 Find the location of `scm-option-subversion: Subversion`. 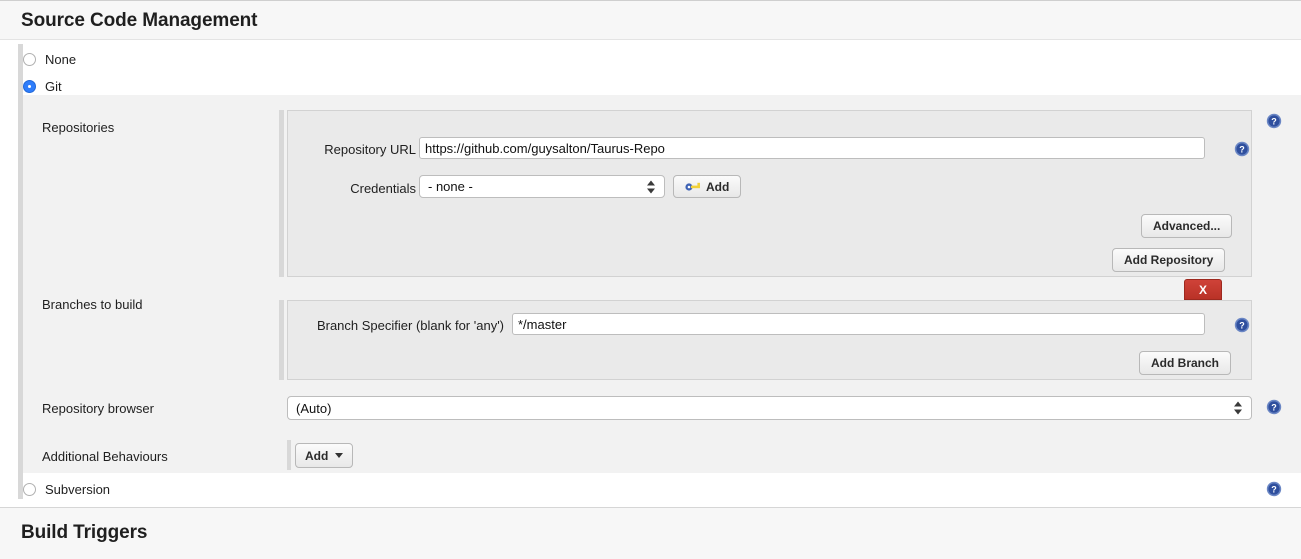

scm-option-subversion: Subversion is located at coordinates (66, 489).